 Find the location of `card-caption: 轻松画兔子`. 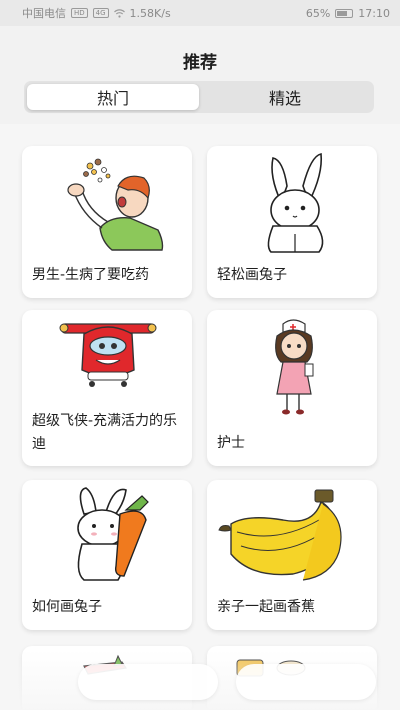

card-caption: 轻松画兔子 is located at coordinates (252, 275).